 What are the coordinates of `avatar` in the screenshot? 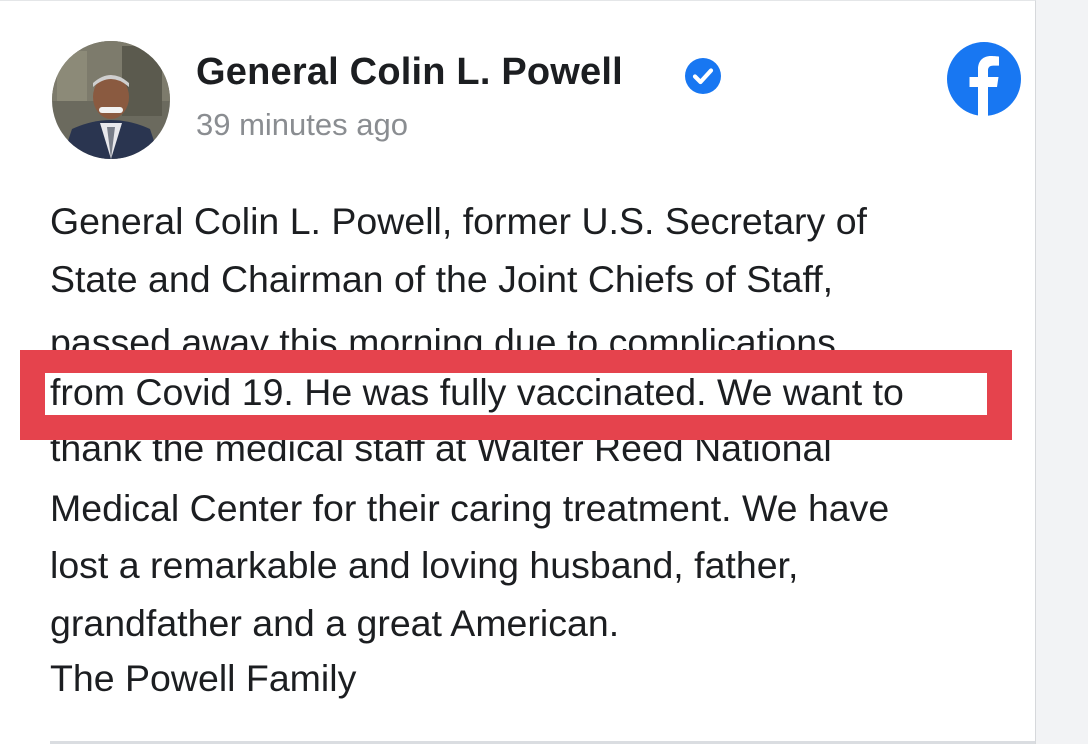 It's located at (111, 100).